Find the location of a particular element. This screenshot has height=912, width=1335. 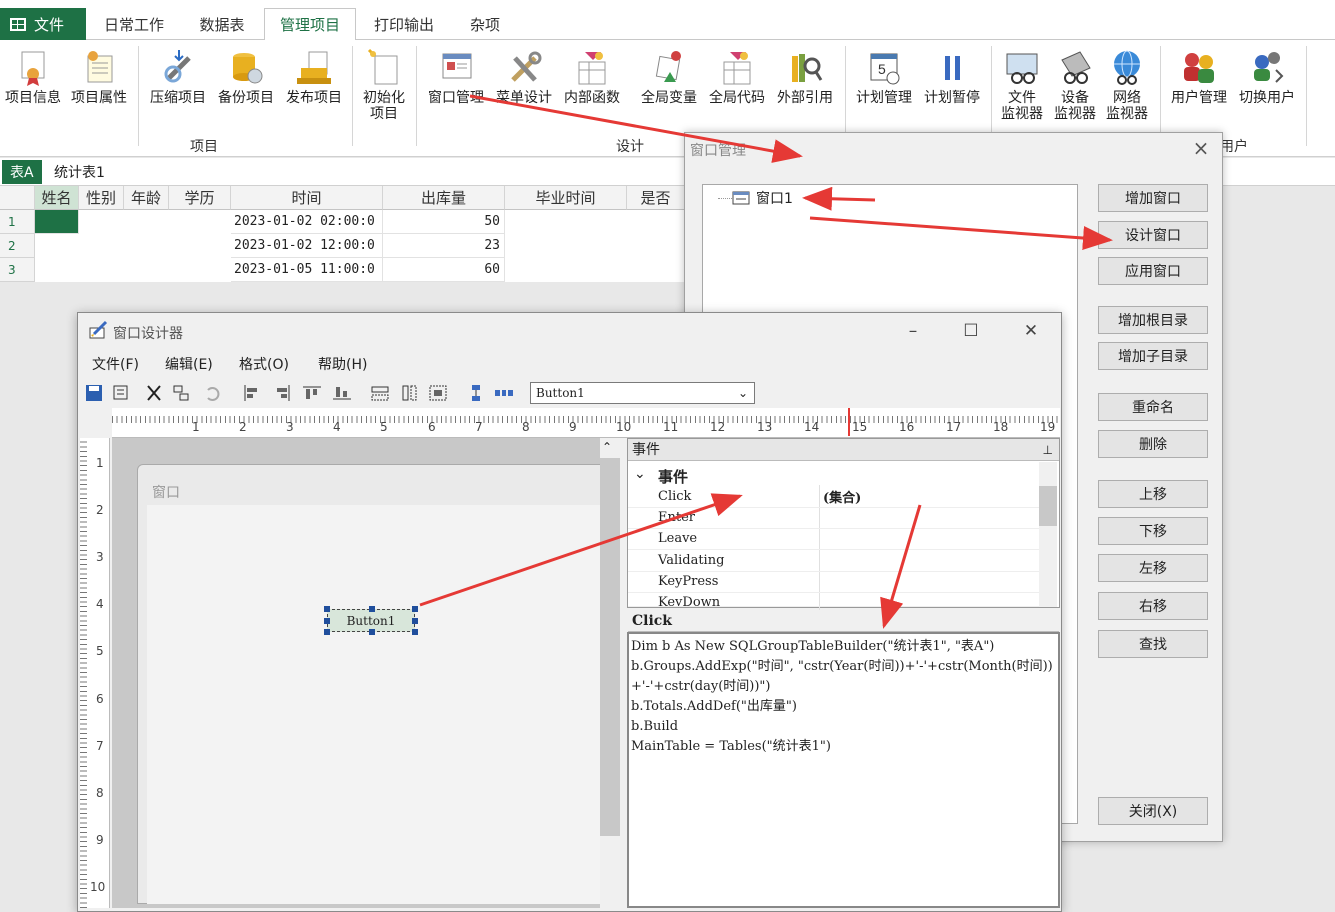

backup-project-button: 备份项目 is located at coordinates (246, 77).